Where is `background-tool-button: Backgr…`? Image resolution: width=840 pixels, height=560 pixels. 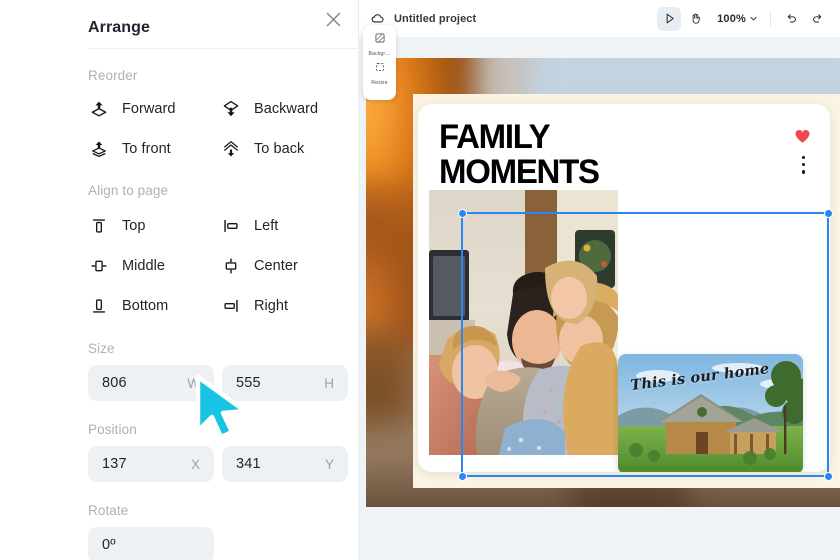
background-tool-button: Backgr… is located at coordinates (379, 44).